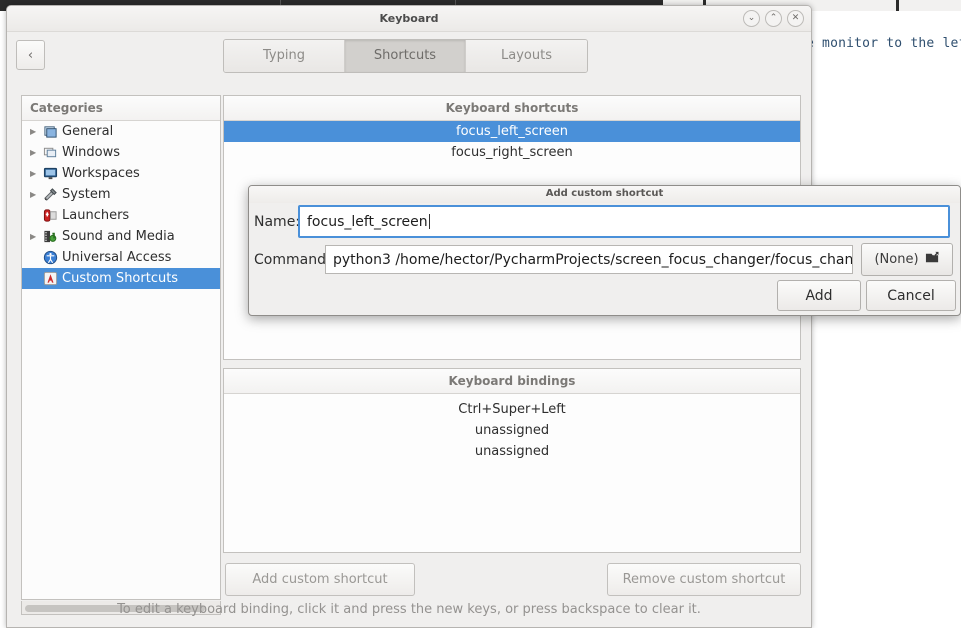 The image size is (961, 628). Describe the element at coordinates (52, 278) in the screenshot. I see `custom-shortcuts-icon` at that location.